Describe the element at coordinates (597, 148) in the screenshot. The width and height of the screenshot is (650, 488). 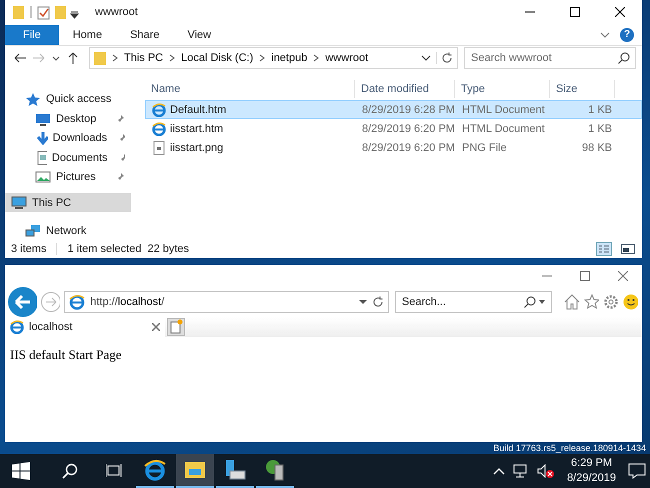
I see `file-size: 98 KB` at that location.